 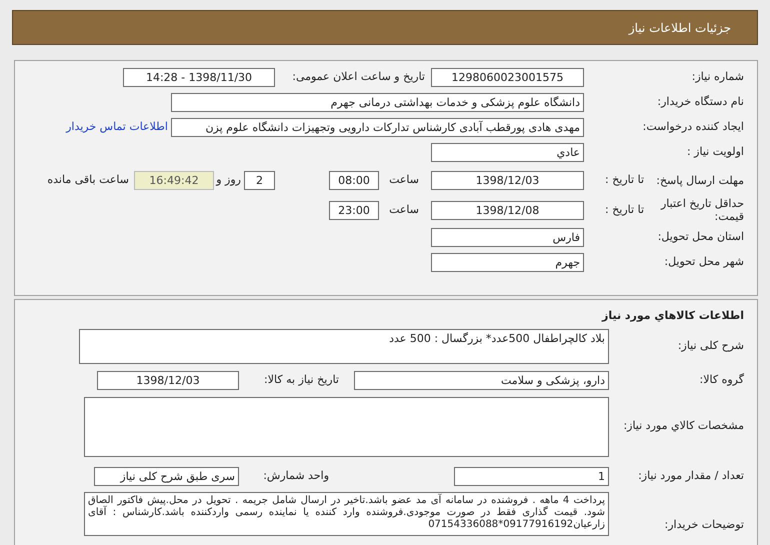 I want to click on field-value: سری طبق شرح کلی نیاز, so click(x=166, y=476).